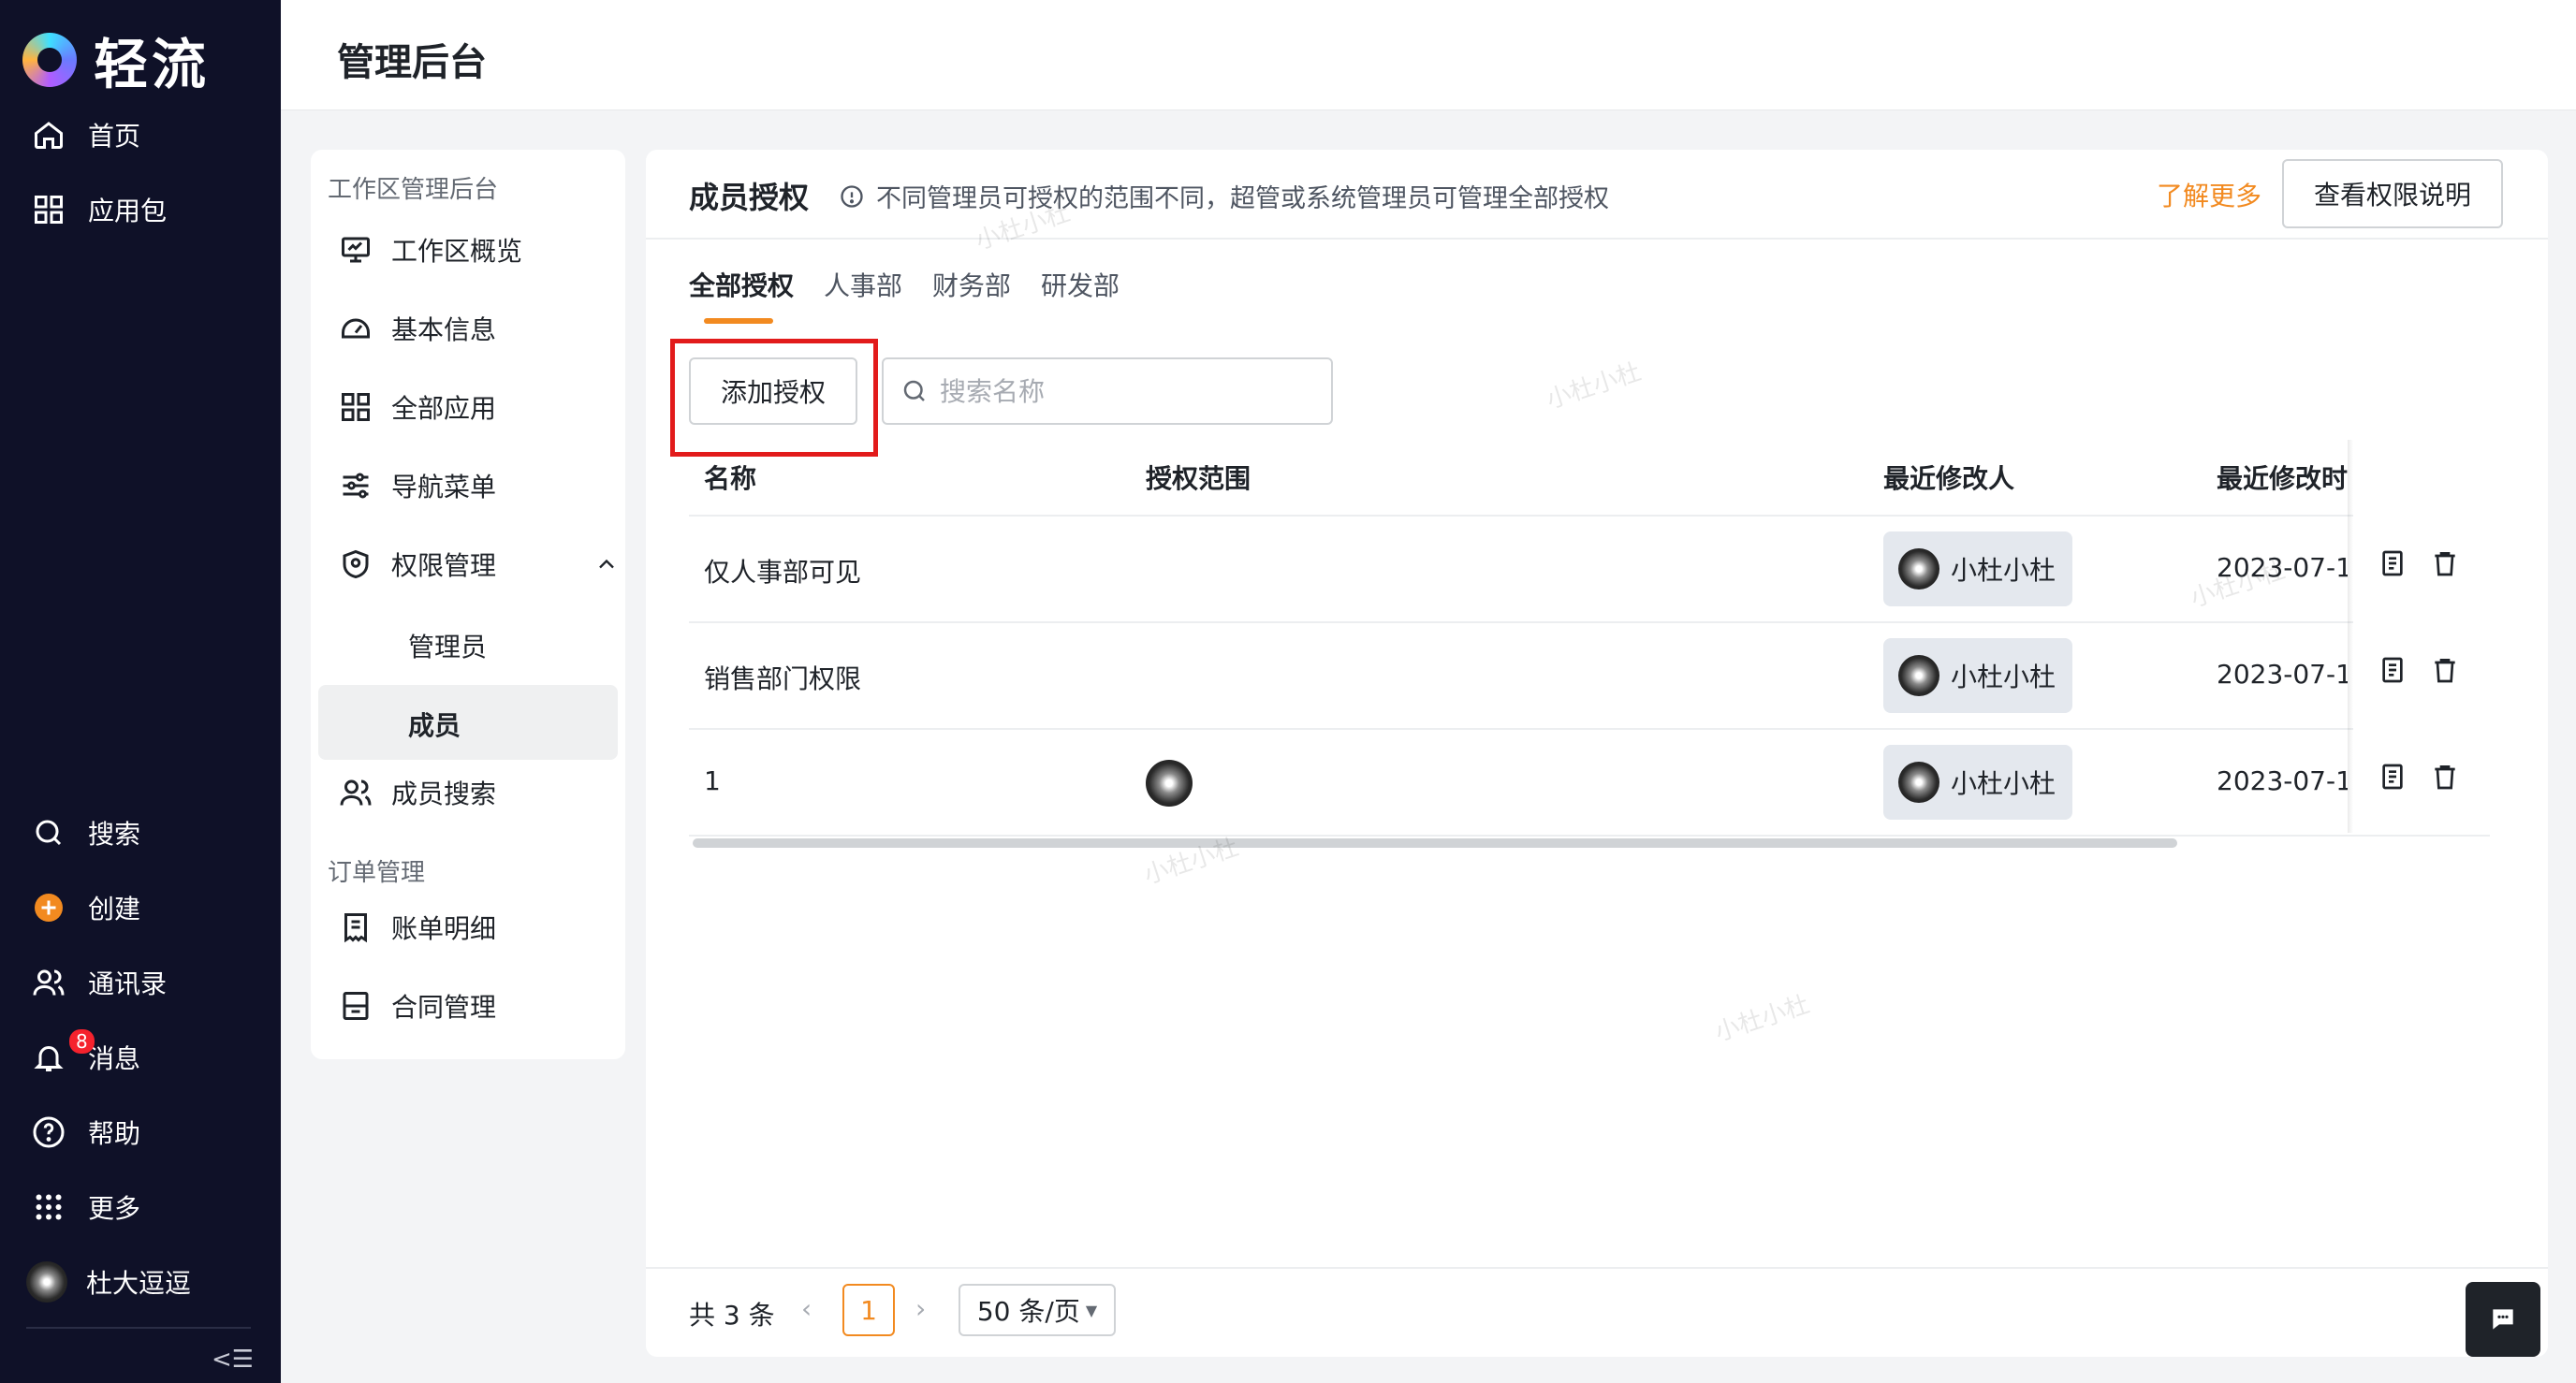 This screenshot has width=2576, height=1383. Describe the element at coordinates (114, 1133) in the screenshot. I see `nav-label: 帮助` at that location.